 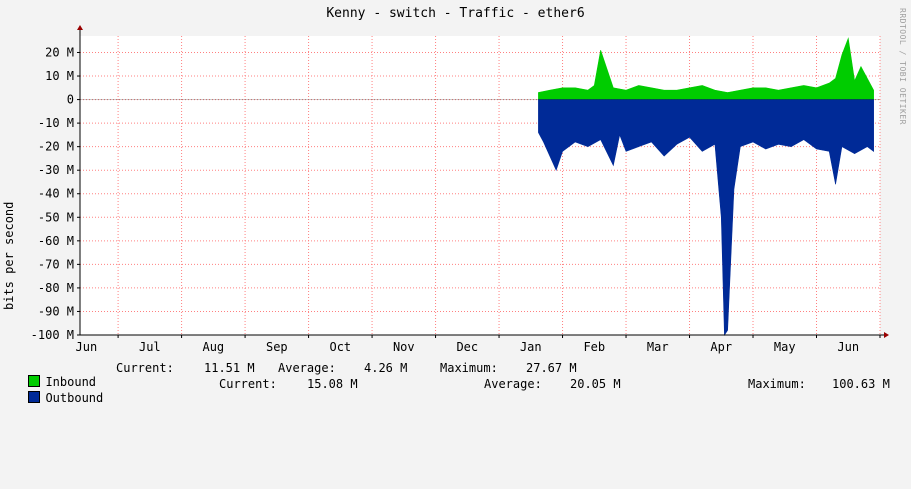 What do you see at coordinates (56, 241) in the screenshot?
I see `y-tick-label: -60 M` at bounding box center [56, 241].